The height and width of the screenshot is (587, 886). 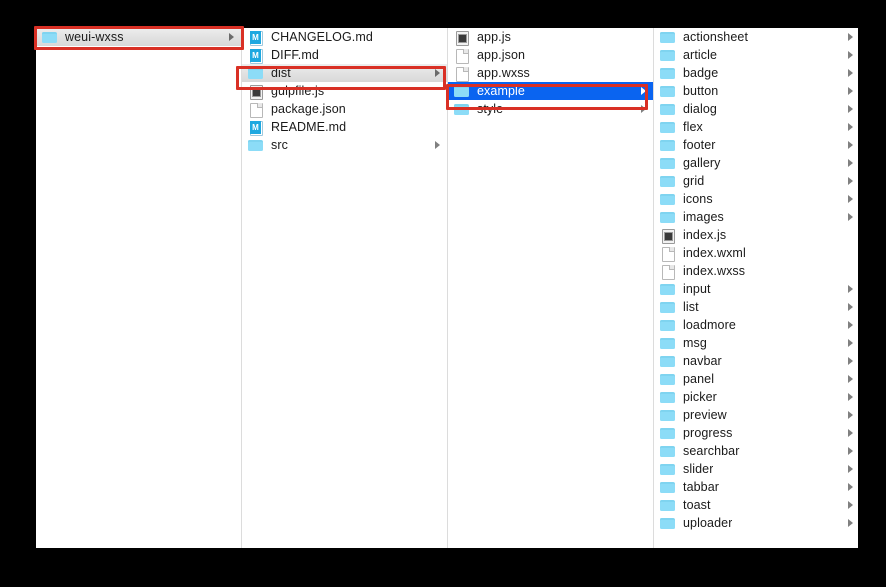 I want to click on file-row: panel, so click(x=756, y=379).